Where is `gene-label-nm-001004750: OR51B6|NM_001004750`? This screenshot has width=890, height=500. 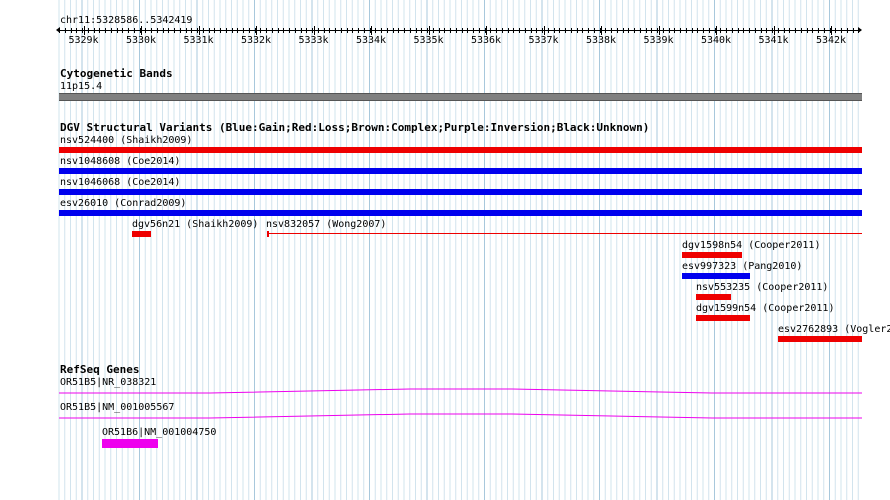
gene-label-nm-001004750: OR51B6|NM_001004750 is located at coordinates (159, 432).